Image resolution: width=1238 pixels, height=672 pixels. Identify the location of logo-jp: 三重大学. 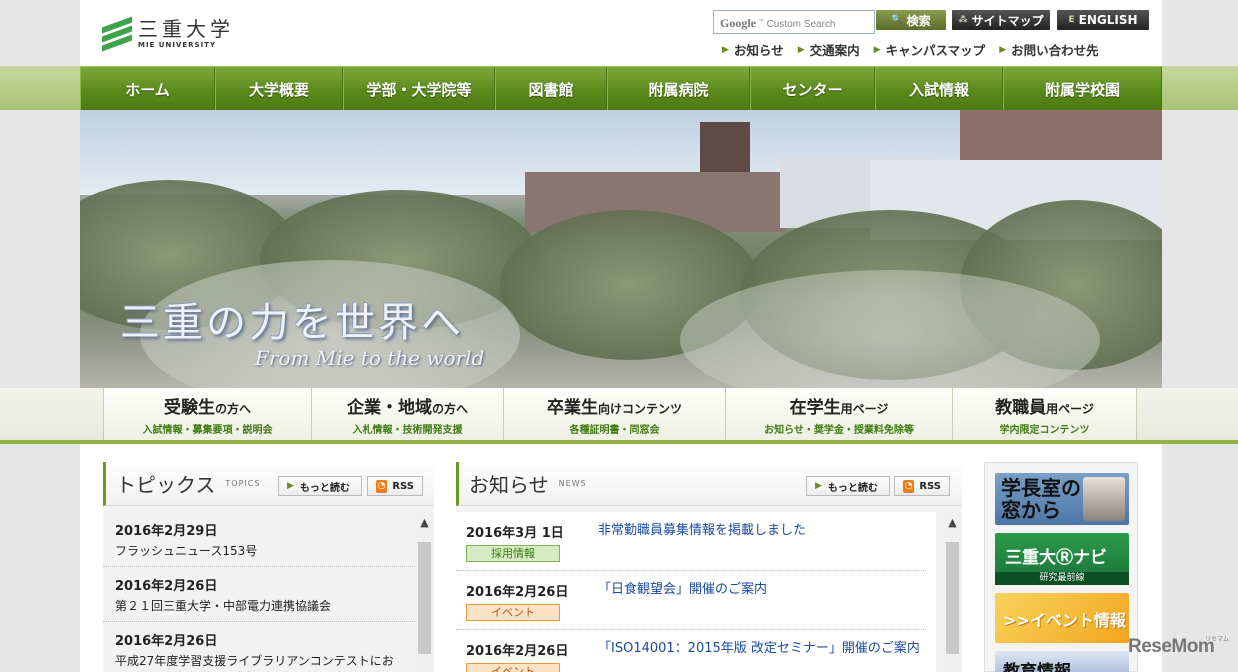
(186, 29).